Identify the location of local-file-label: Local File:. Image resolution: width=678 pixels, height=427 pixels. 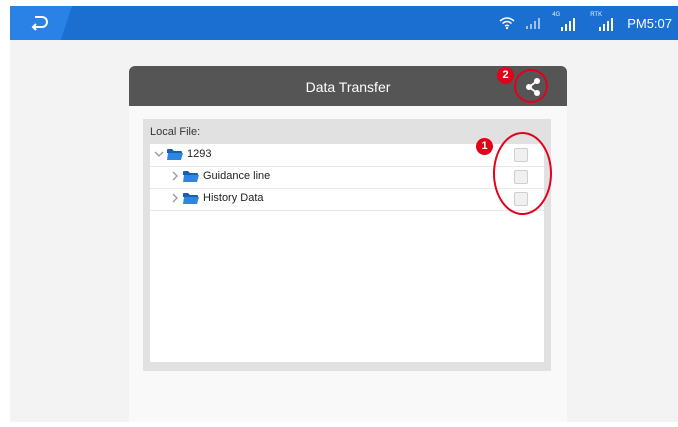
(175, 132).